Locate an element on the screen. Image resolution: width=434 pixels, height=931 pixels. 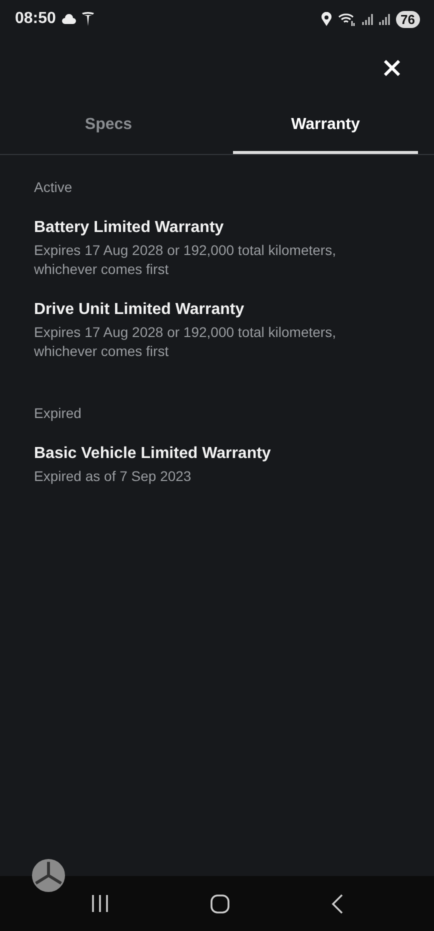
warranty-title: Basic Vehicle Limited Warranty is located at coordinates (153, 454).